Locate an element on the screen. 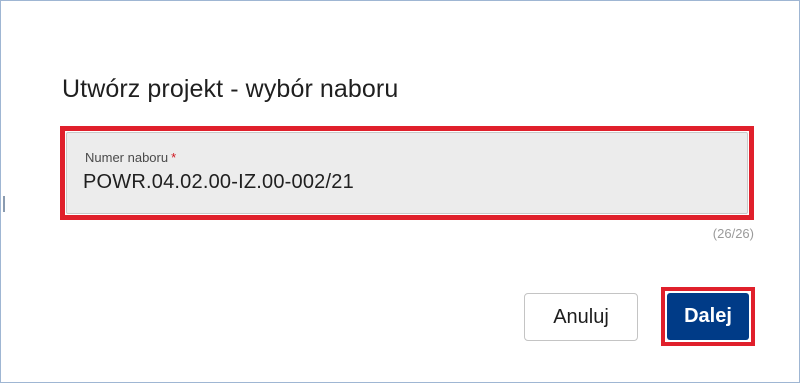 The width and height of the screenshot is (802, 385). cancel-button: Anuluj is located at coordinates (581, 317).